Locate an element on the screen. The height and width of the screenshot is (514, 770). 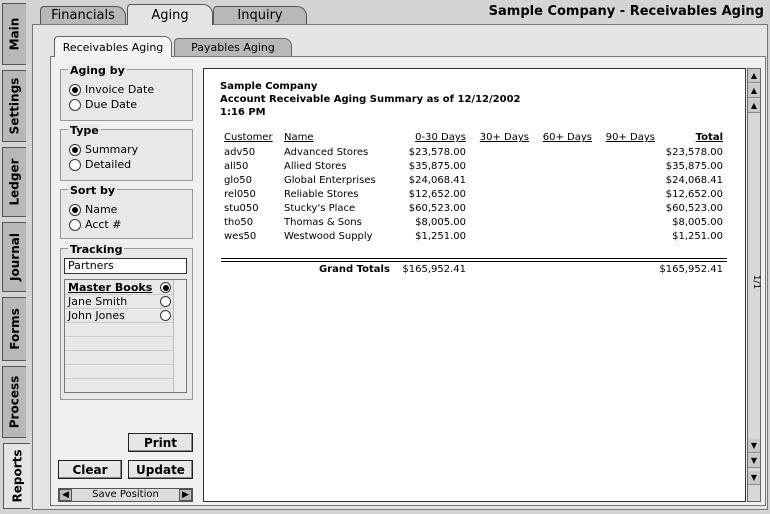
tab-payables-aging: Payables Aging is located at coordinates (233, 47).